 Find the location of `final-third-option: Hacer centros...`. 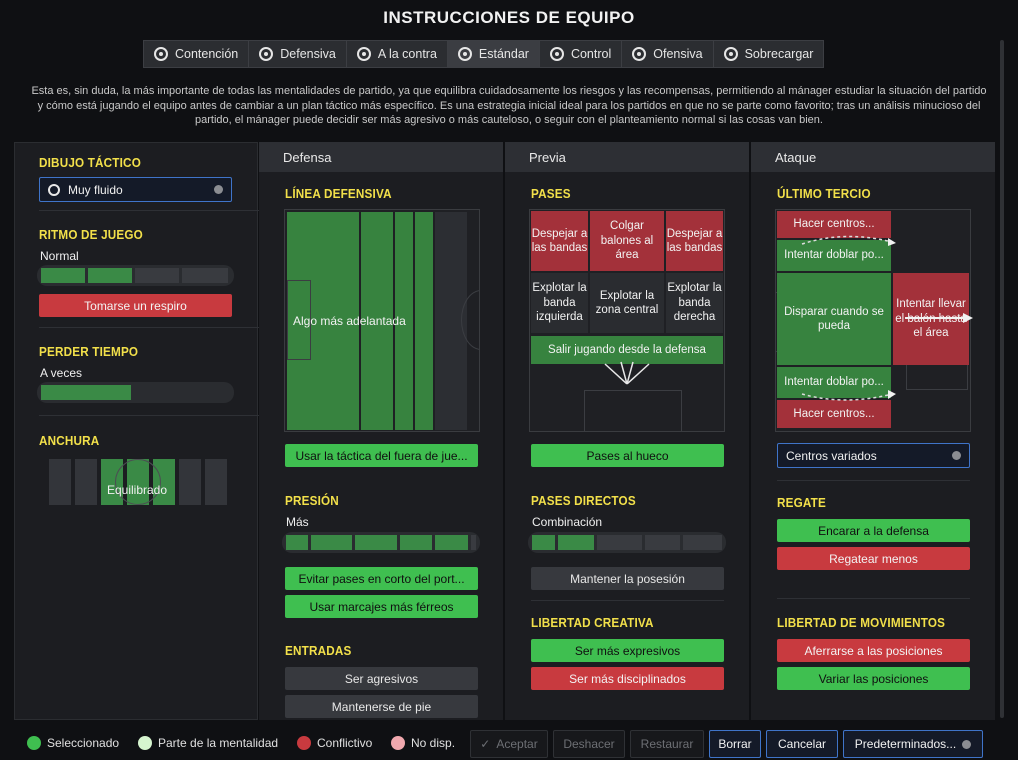

final-third-option: Hacer centros... is located at coordinates (834, 414).